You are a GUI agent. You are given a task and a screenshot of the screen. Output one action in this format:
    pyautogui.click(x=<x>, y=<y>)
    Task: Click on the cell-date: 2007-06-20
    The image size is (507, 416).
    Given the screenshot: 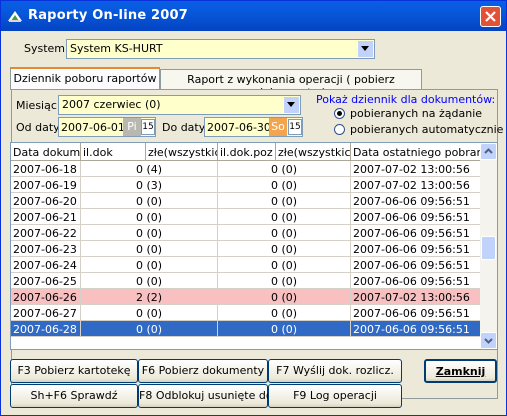 What is the action you would take?
    pyautogui.click(x=46, y=201)
    